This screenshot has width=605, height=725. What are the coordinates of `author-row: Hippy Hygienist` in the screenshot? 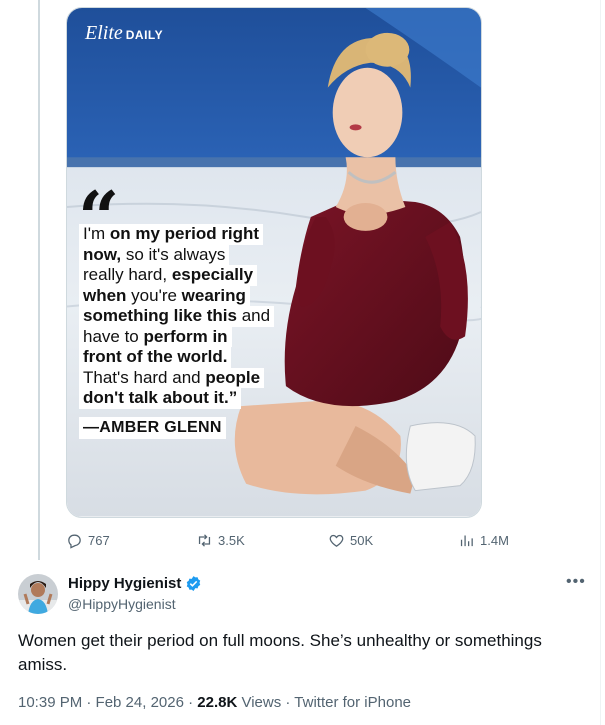 It's located at (135, 583).